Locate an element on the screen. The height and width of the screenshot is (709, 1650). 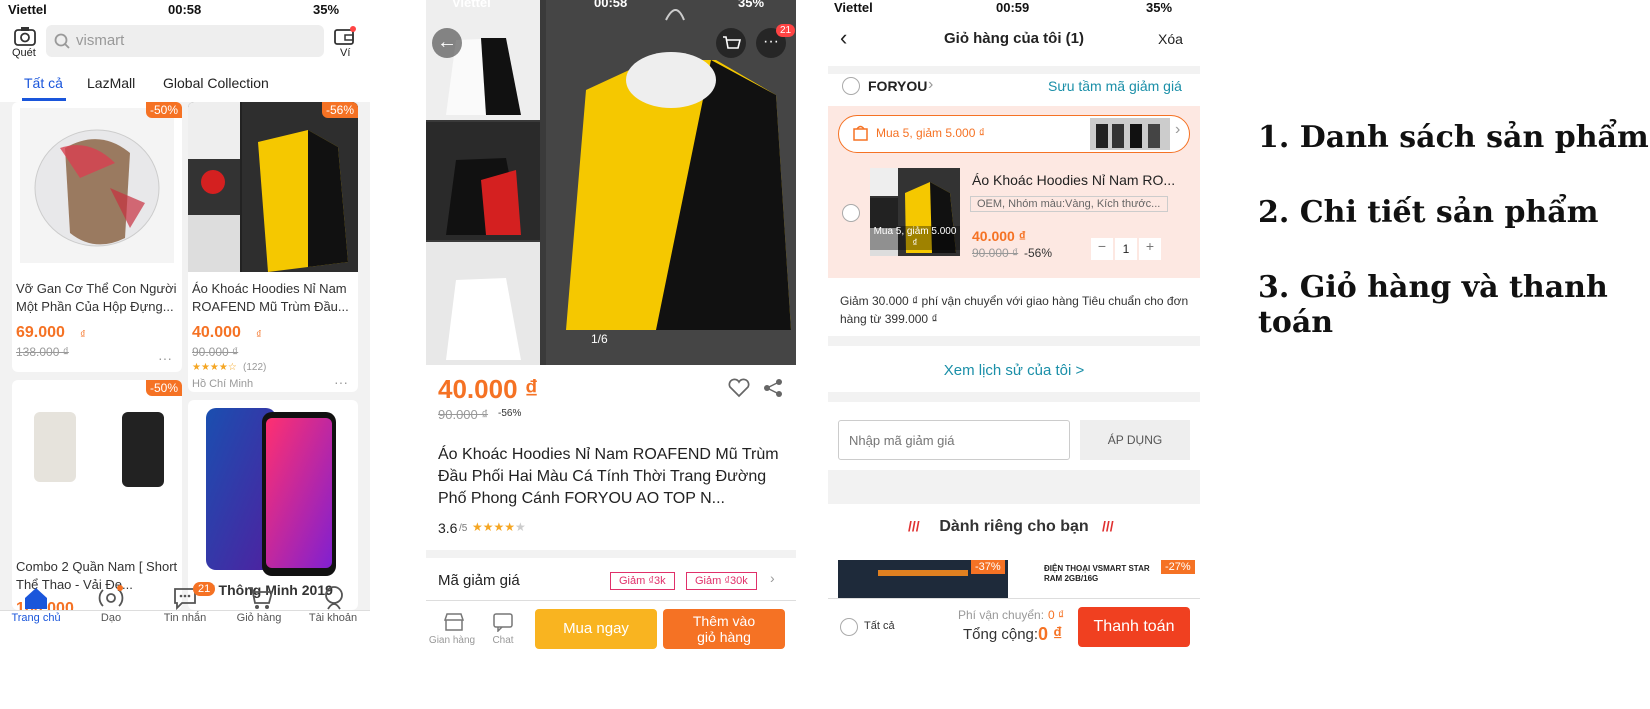
status-time: 00:59 is located at coordinates (1013, 7).